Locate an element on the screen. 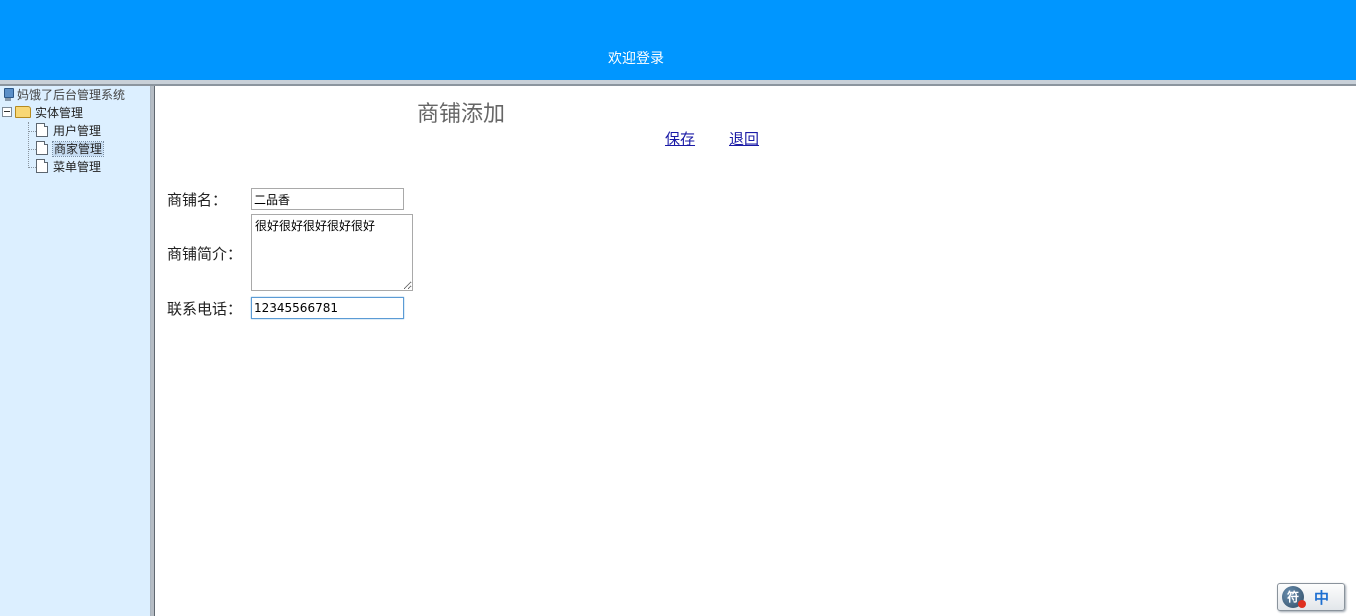 The width and height of the screenshot is (1356, 616). sidebar-item-label: 商家管理 is located at coordinates (78, 149).